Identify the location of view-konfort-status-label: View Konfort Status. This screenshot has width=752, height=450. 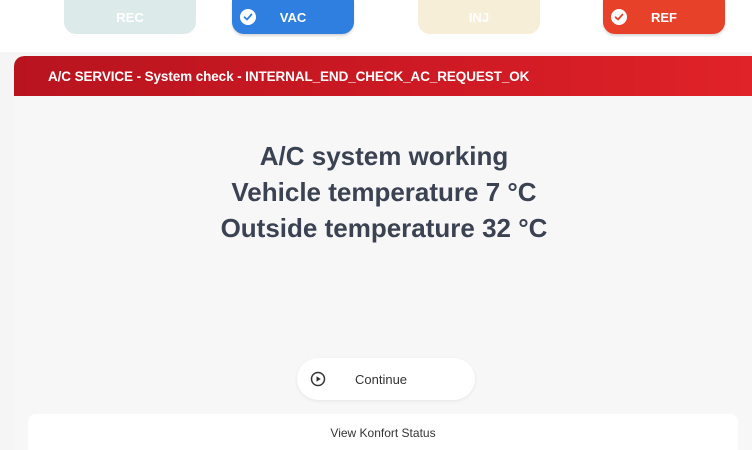
(383, 433).